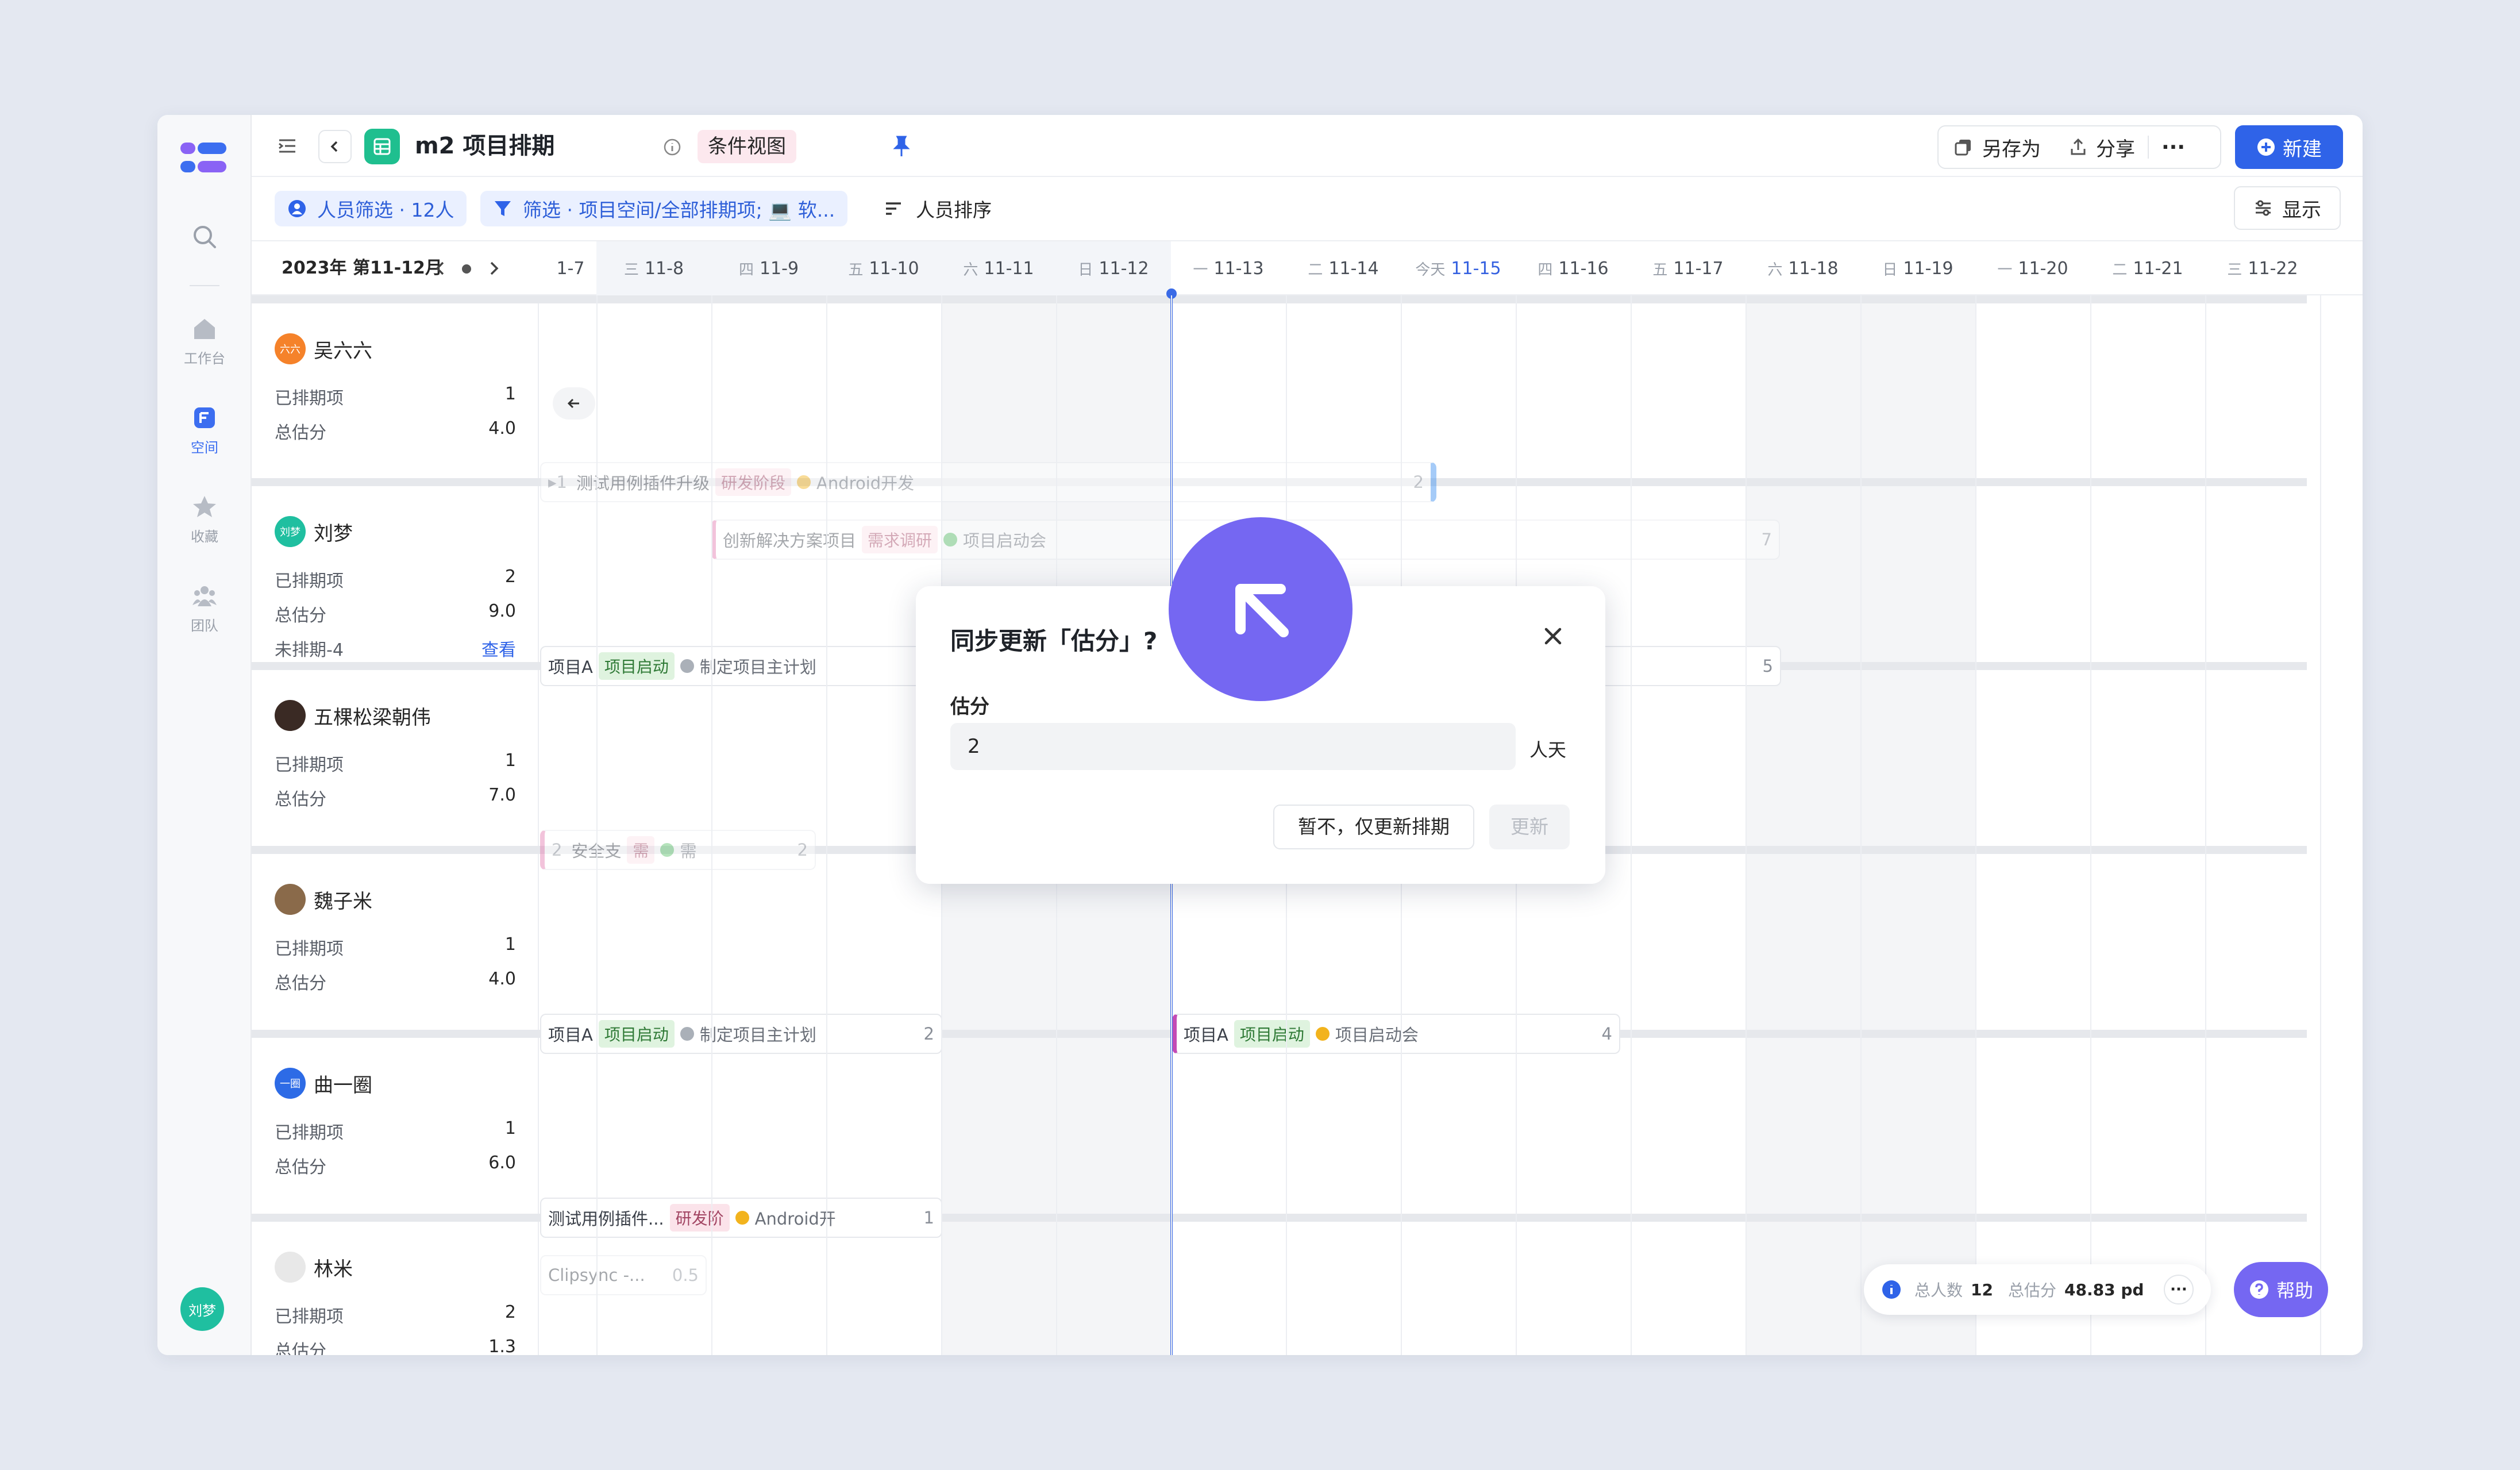  I want to click on left-rail: 工作台 空间 收藏 团队 刘梦, so click(205, 735).